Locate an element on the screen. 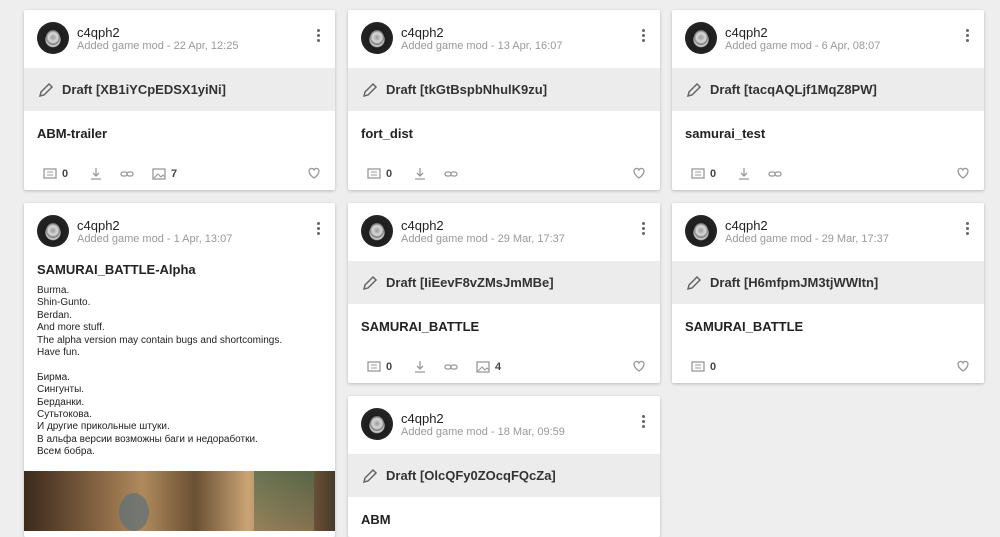  mod-name: fort_dist is located at coordinates (387, 133).